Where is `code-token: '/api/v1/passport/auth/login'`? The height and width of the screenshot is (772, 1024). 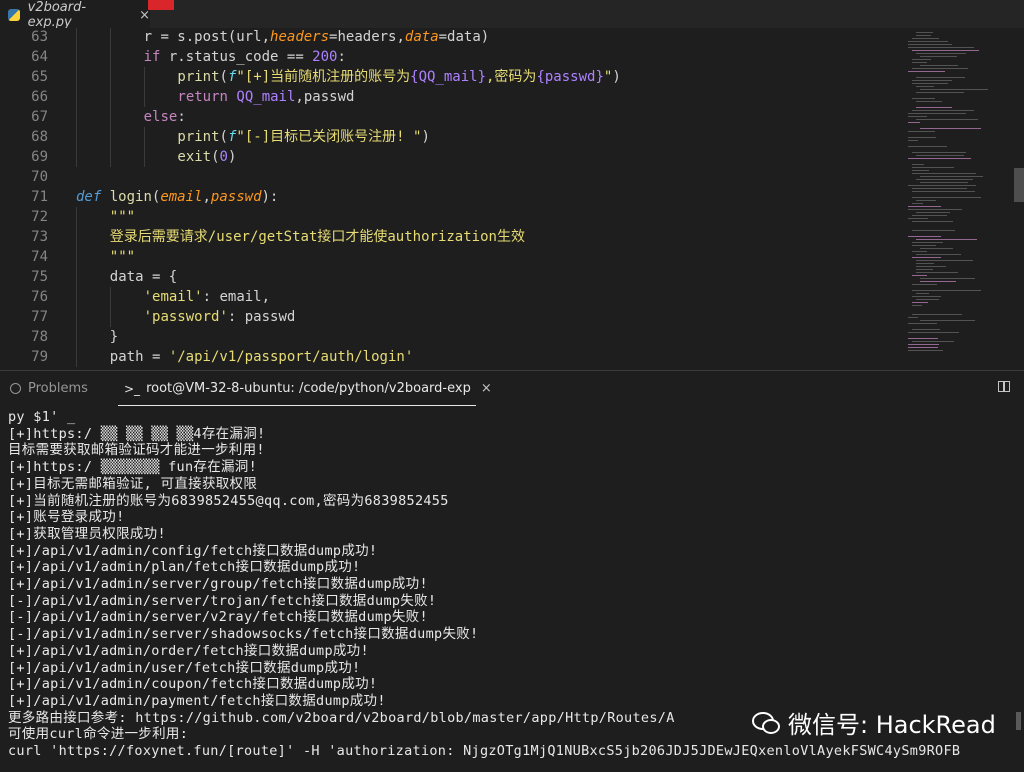 code-token: '/api/v1/passport/auth/login' is located at coordinates (291, 357).